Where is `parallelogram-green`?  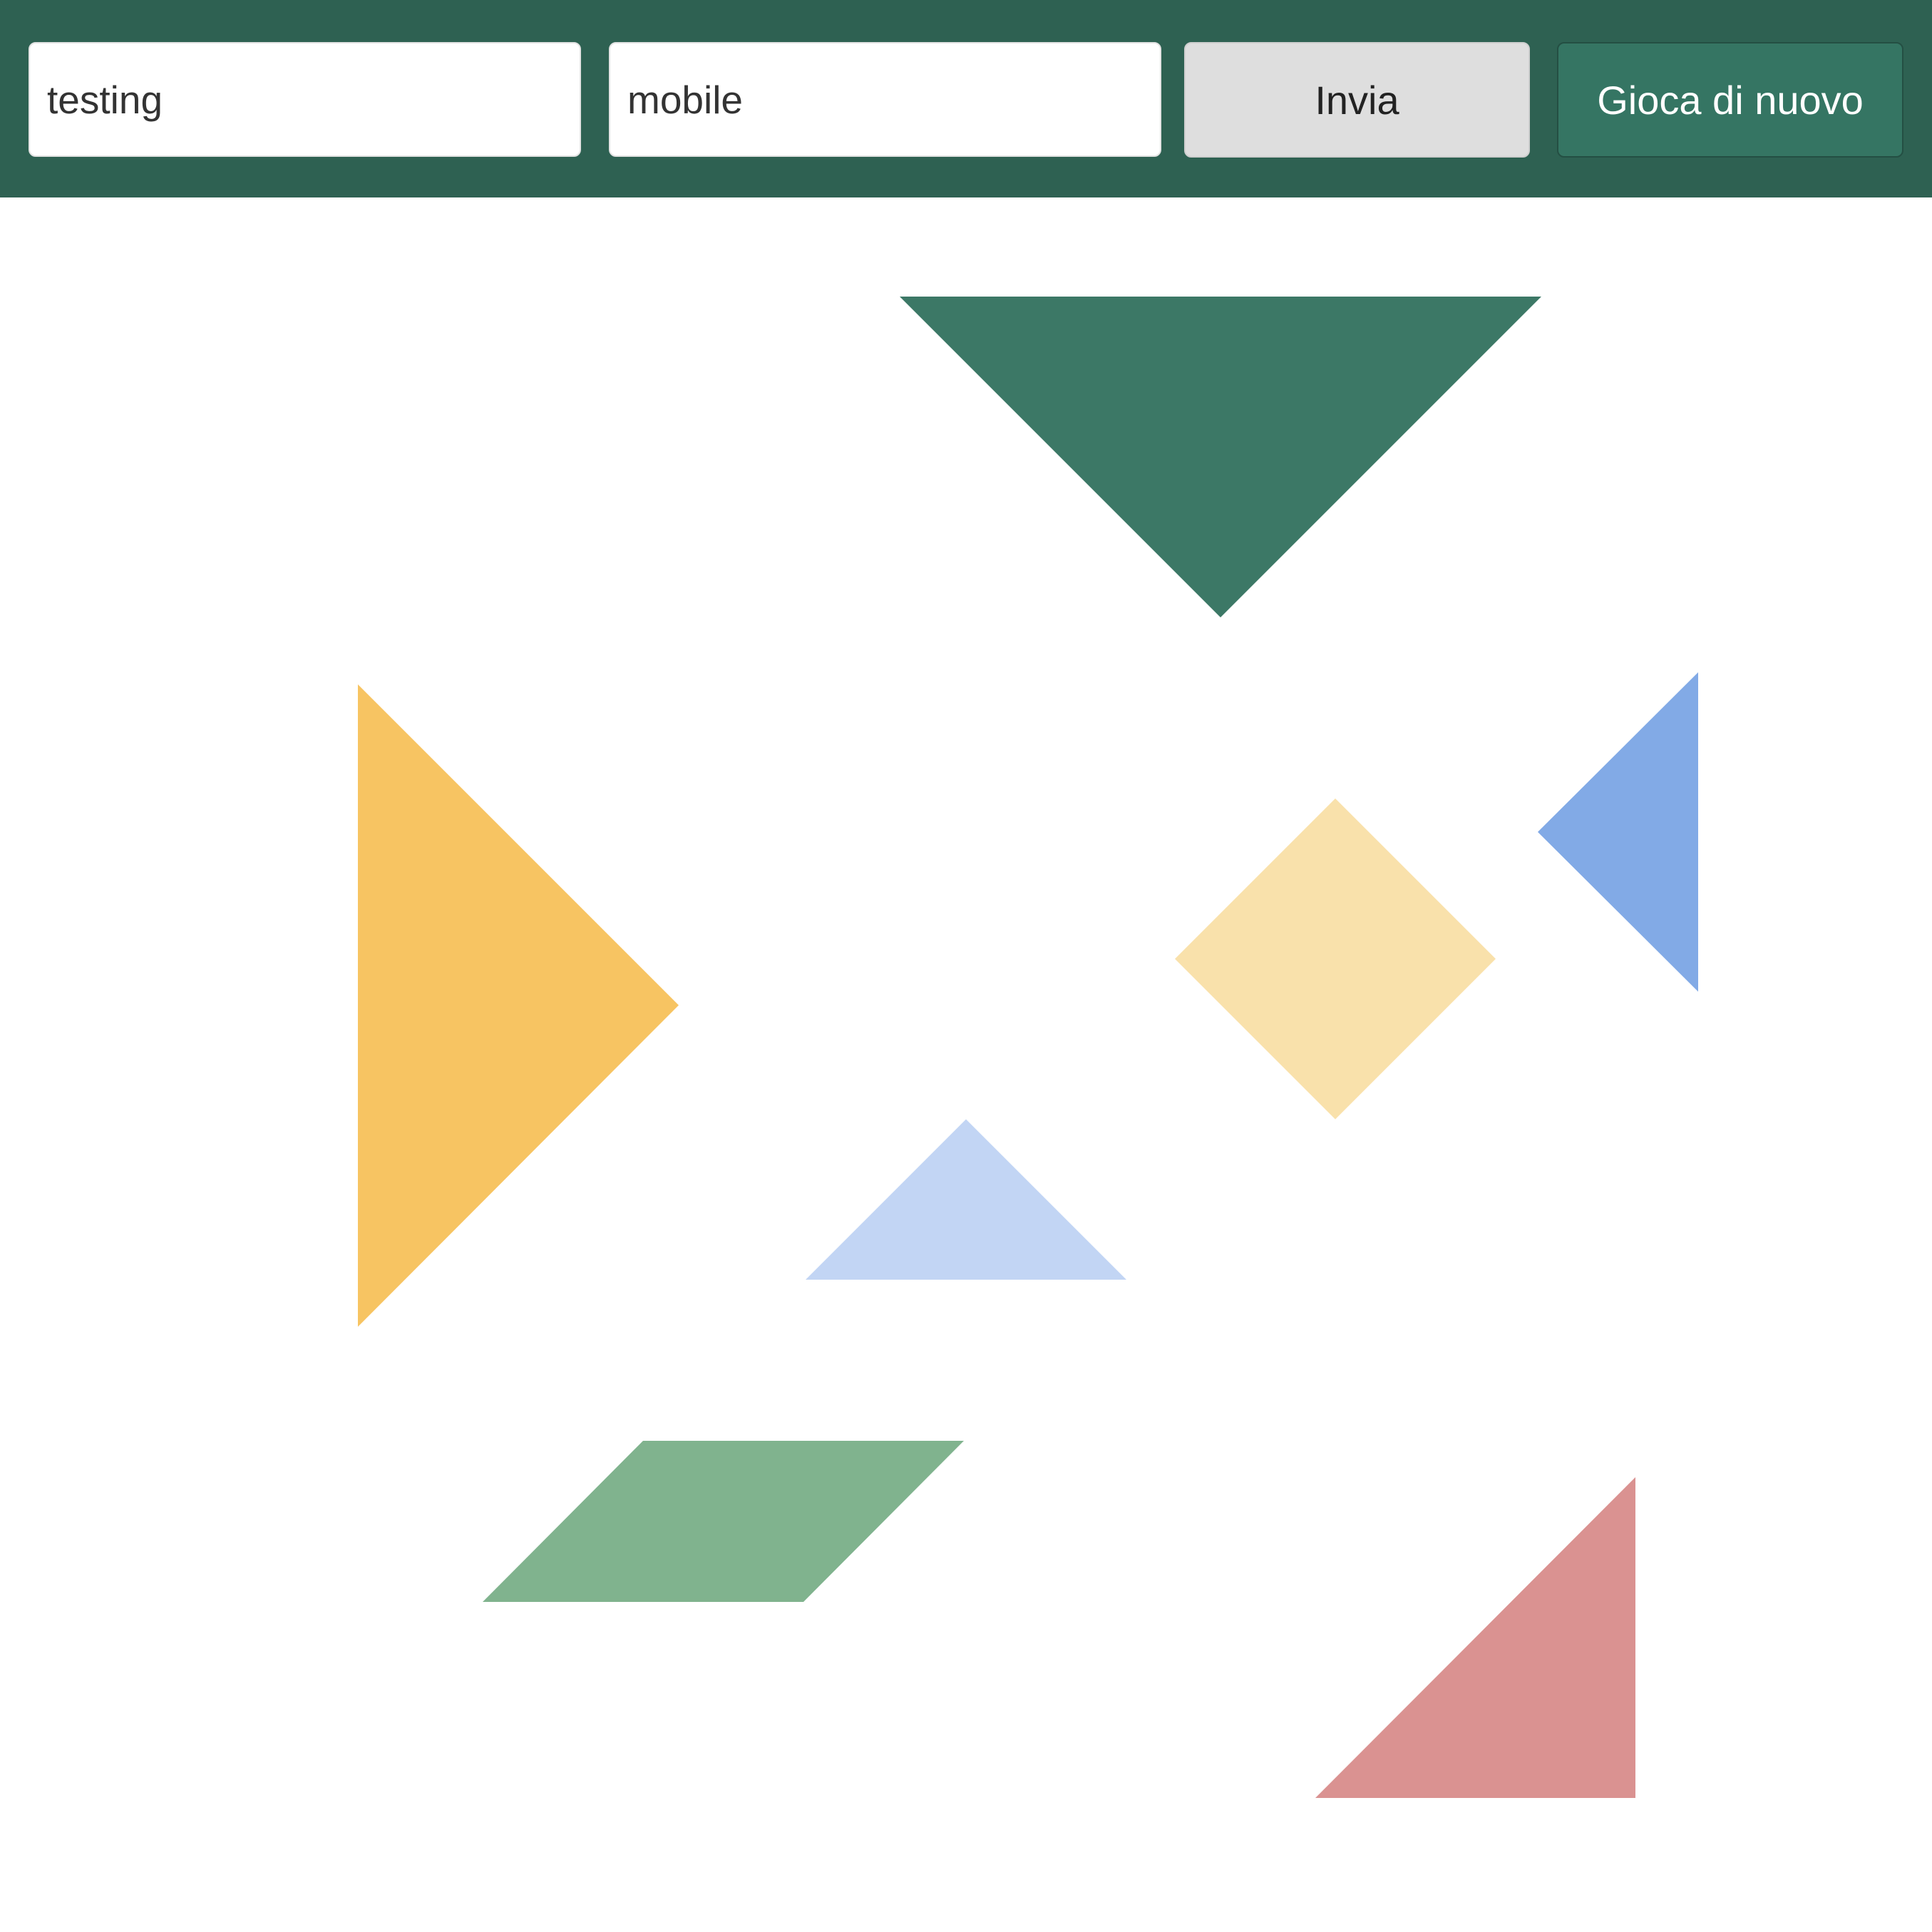 parallelogram-green is located at coordinates (723, 1522).